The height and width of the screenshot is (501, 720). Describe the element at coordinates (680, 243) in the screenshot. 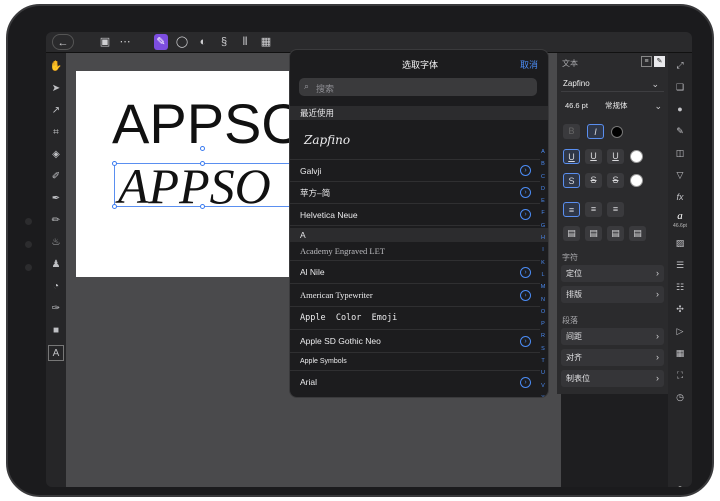

I see `image-icon: ▨` at that location.